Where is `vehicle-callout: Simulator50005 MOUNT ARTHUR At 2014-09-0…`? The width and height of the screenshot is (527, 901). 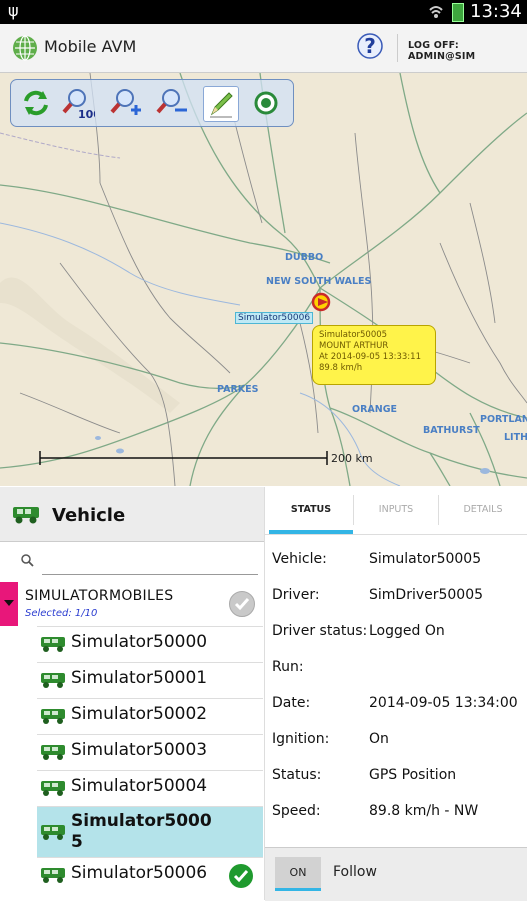
vehicle-callout: Simulator50005 MOUNT ARTHUR At 2014-09-0… is located at coordinates (374, 355).